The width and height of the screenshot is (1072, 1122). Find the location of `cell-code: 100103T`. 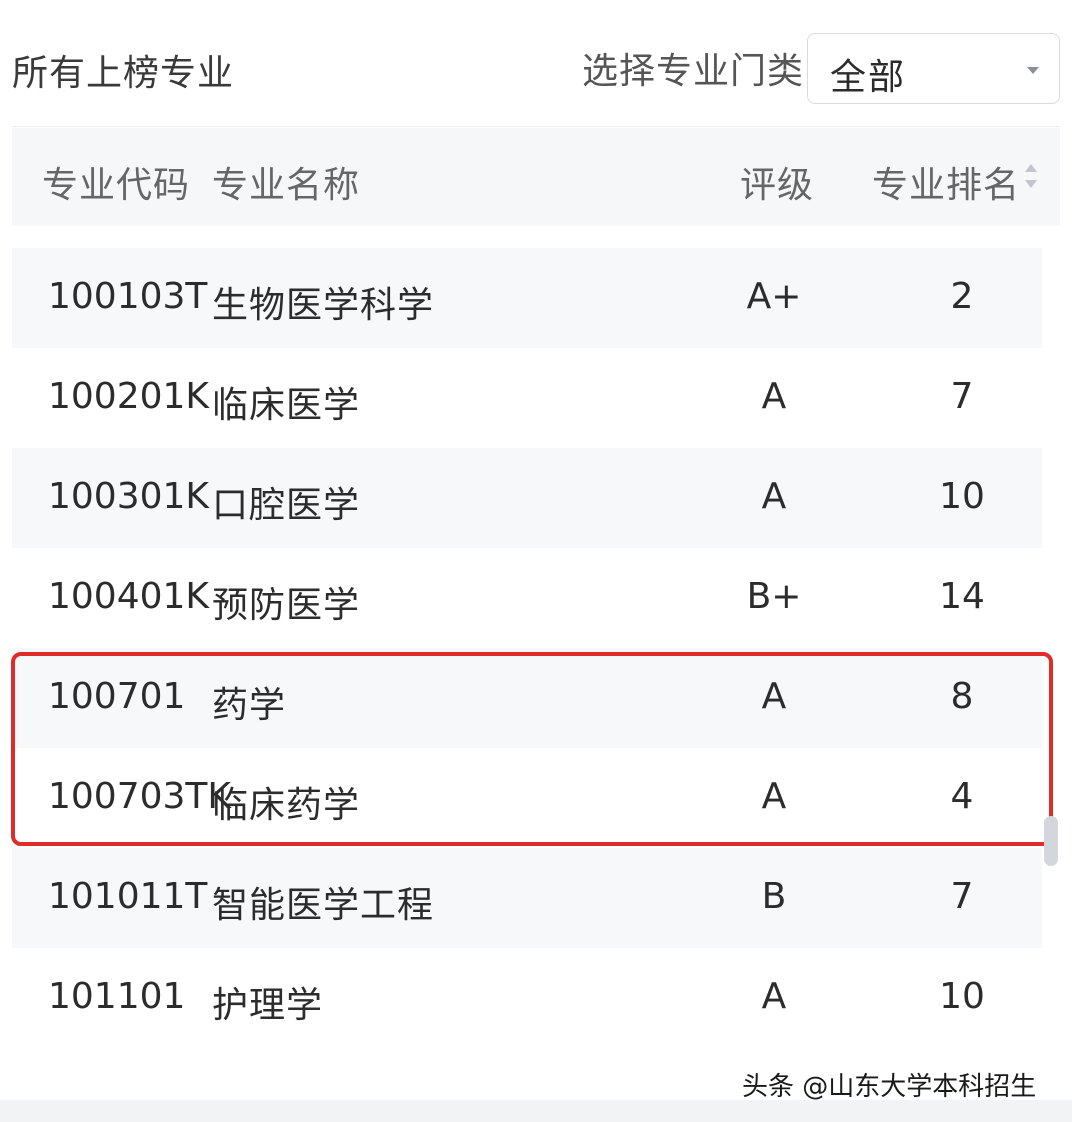

cell-code: 100103T is located at coordinates (128, 296).